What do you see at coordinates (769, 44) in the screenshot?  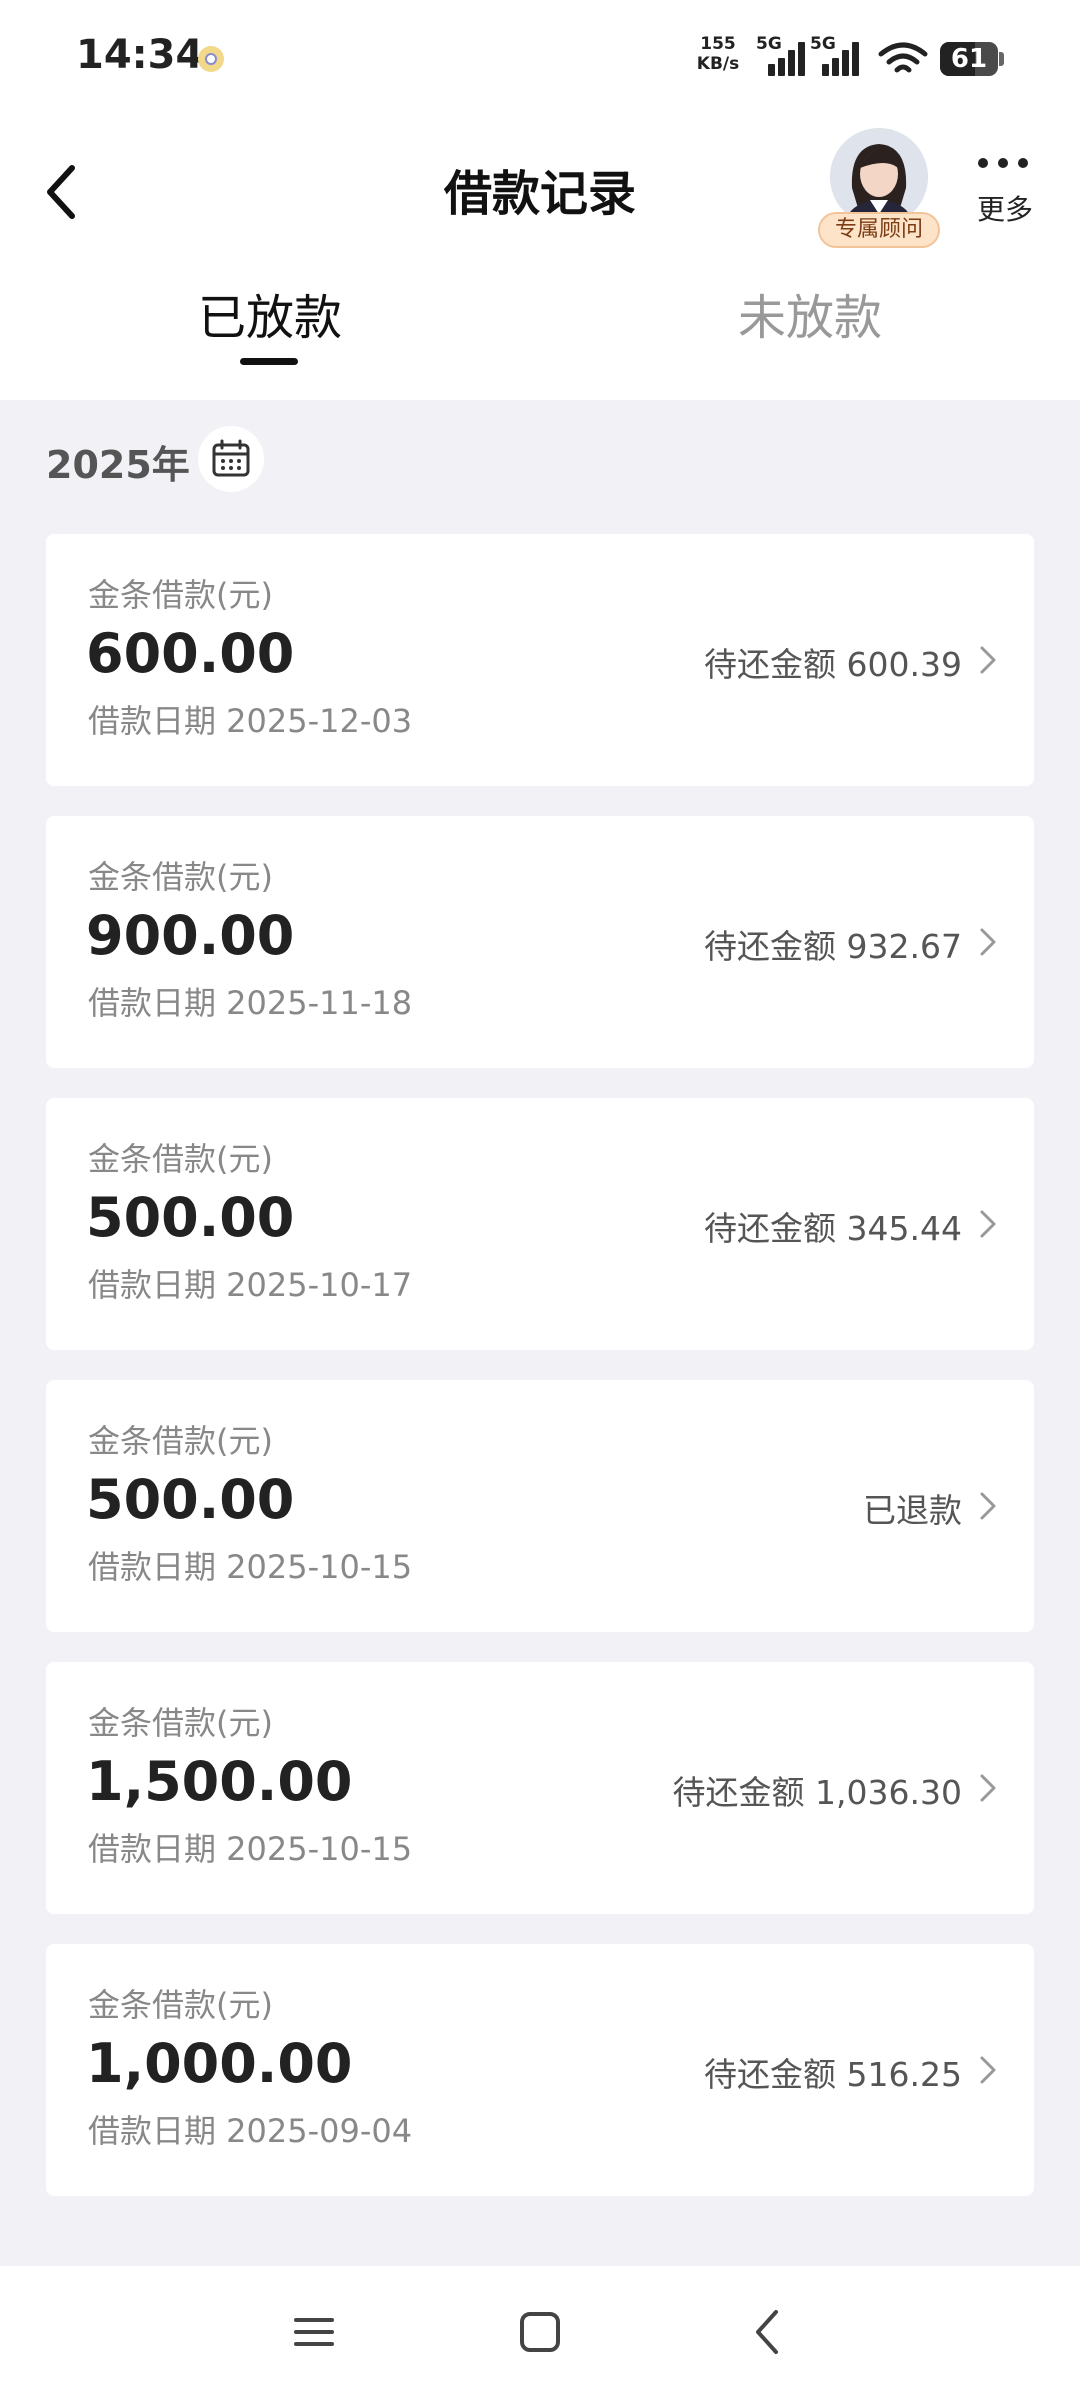 I see `signal-type-label: 5G` at bounding box center [769, 44].